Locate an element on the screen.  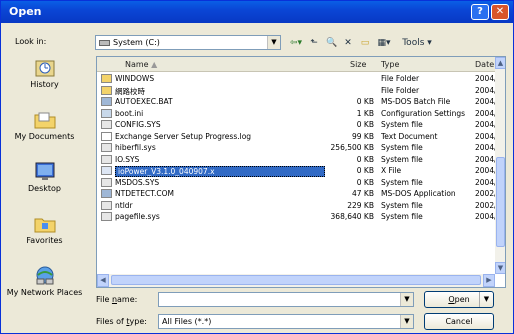
file-type: Configuration Settings is located at coordinates (423, 113).